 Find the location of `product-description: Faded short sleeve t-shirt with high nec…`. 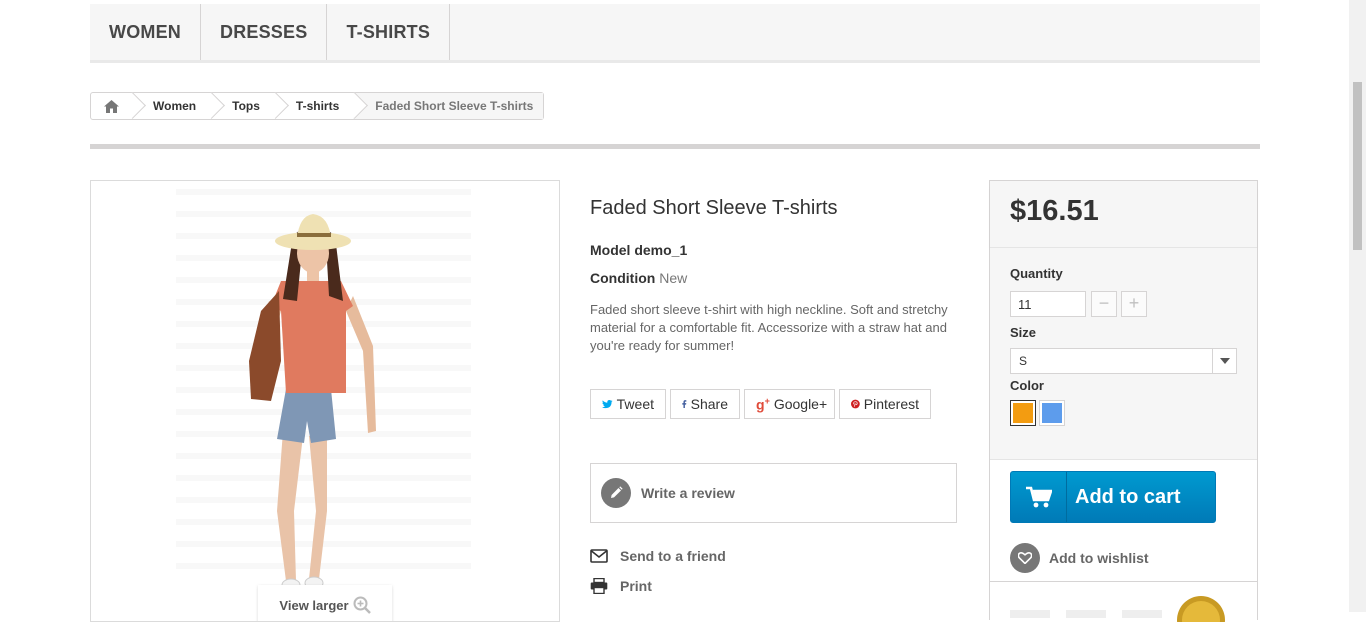

product-description: Faded short sleeve t-shirt with high nec… is located at coordinates (769, 327).